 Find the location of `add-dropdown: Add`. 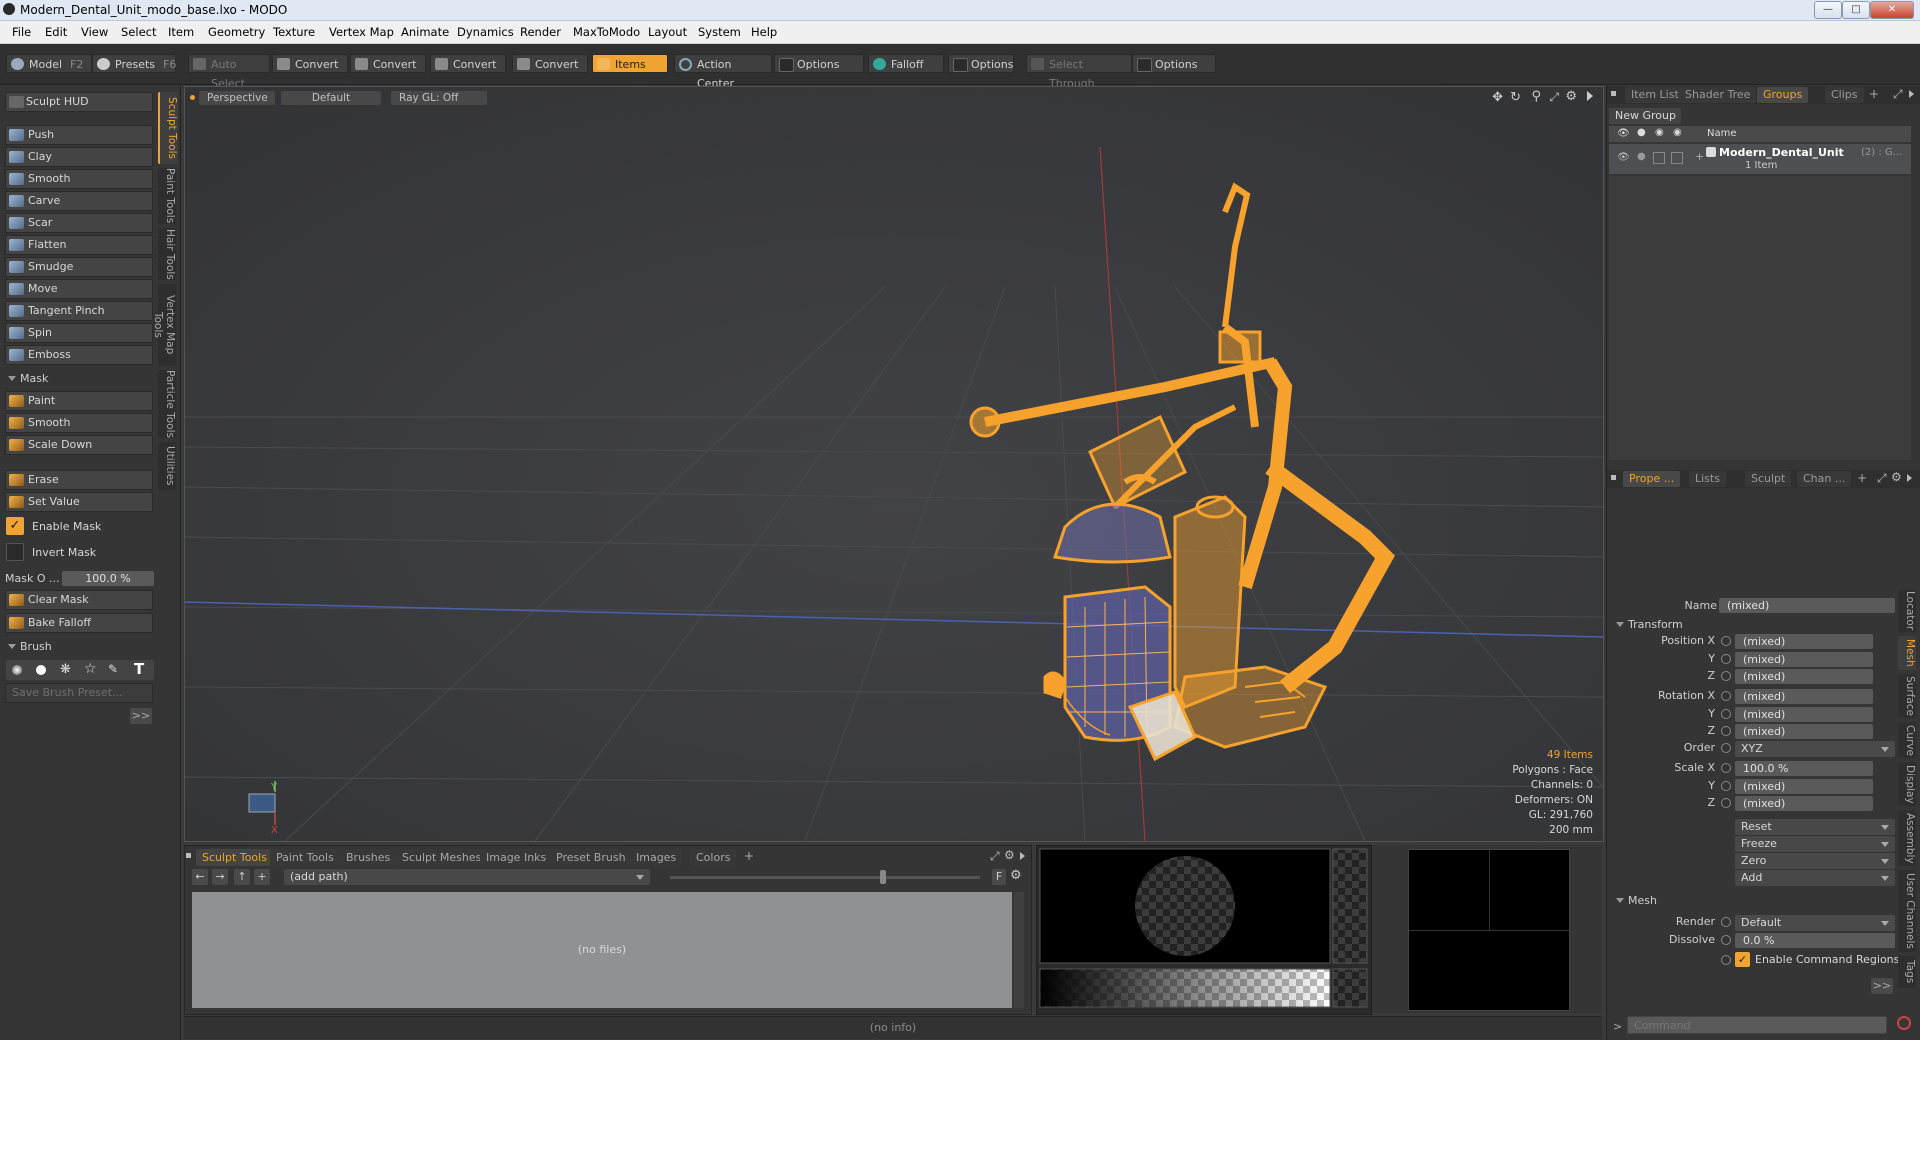

add-dropdown: Add is located at coordinates (1815, 878).